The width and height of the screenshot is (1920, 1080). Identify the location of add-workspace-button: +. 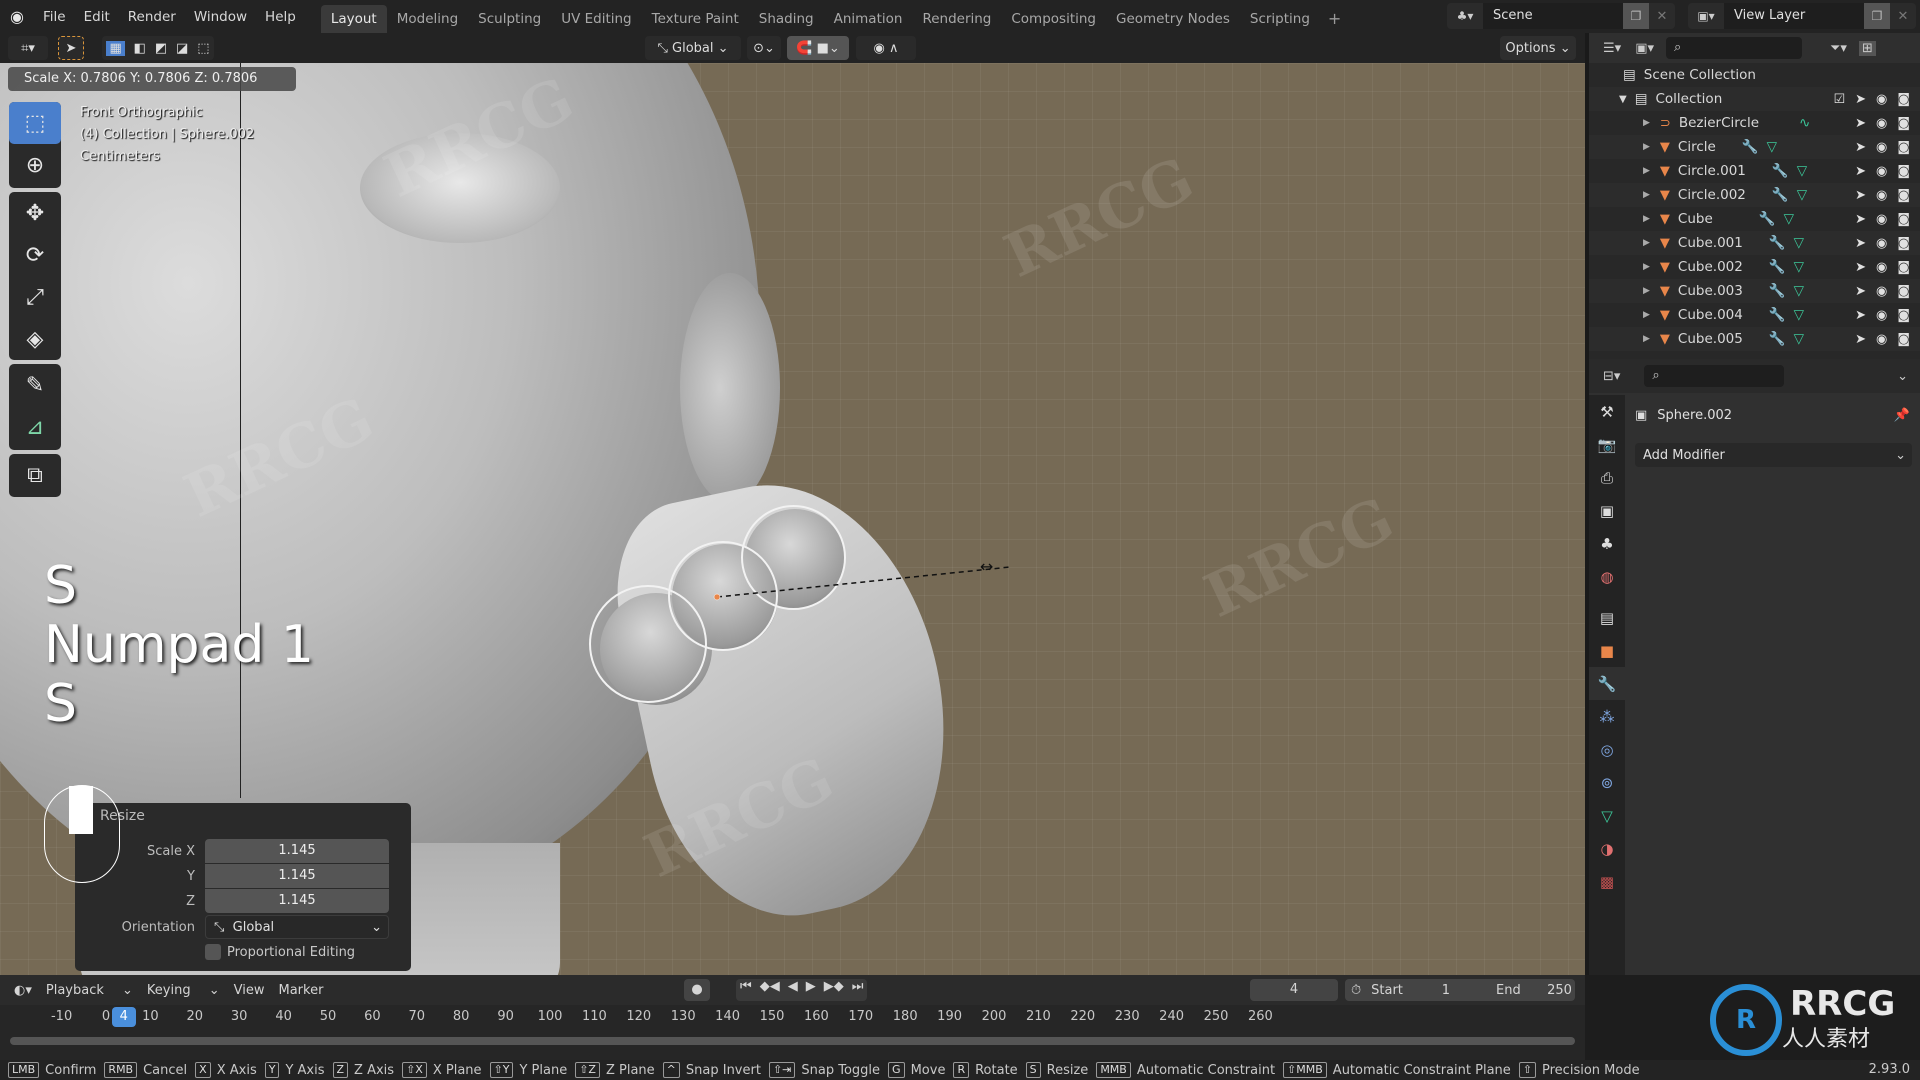
(1334, 19).